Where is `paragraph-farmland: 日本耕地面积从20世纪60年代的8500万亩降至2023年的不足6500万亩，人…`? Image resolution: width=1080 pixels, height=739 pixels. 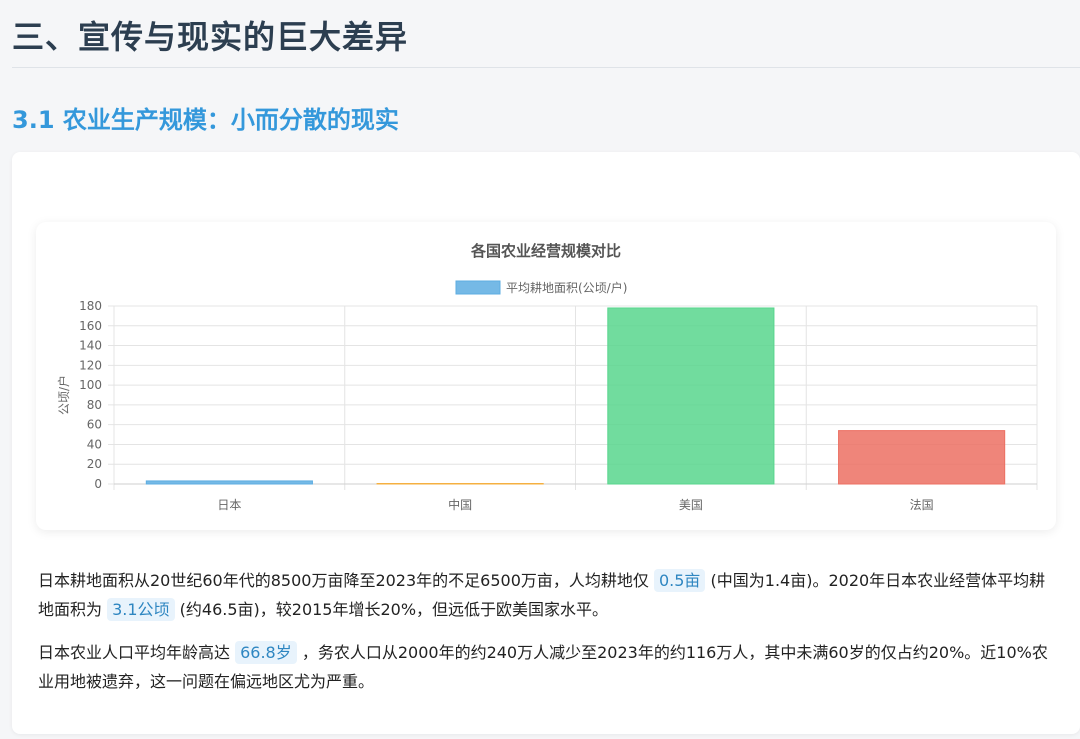
paragraph-farmland: 日本耕地面积从20世纪60年代的8500万亩降至2023年的不足6500万亩，人… is located at coordinates (548, 595).